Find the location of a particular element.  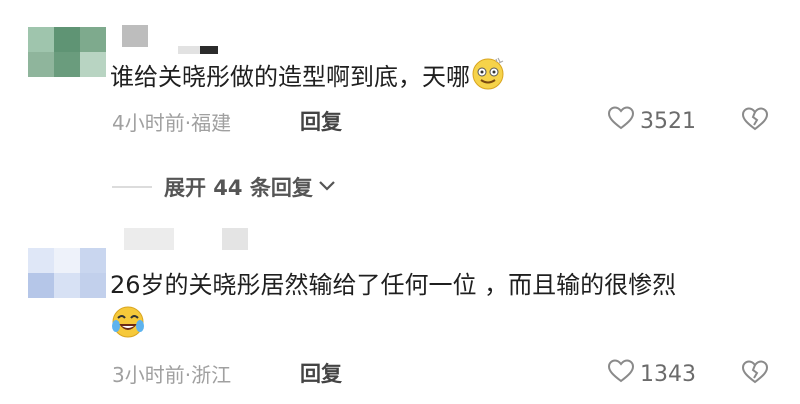

comment-text-line2 is located at coordinates (128, 327).